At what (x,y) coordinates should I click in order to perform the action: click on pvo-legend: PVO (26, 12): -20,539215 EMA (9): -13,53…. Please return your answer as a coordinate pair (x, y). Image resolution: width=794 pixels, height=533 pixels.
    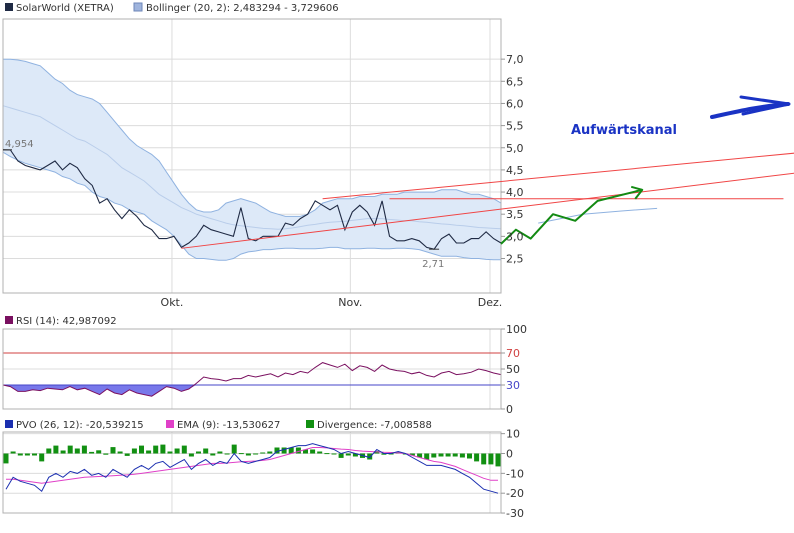
    Looking at the image, I should click on (218, 425).